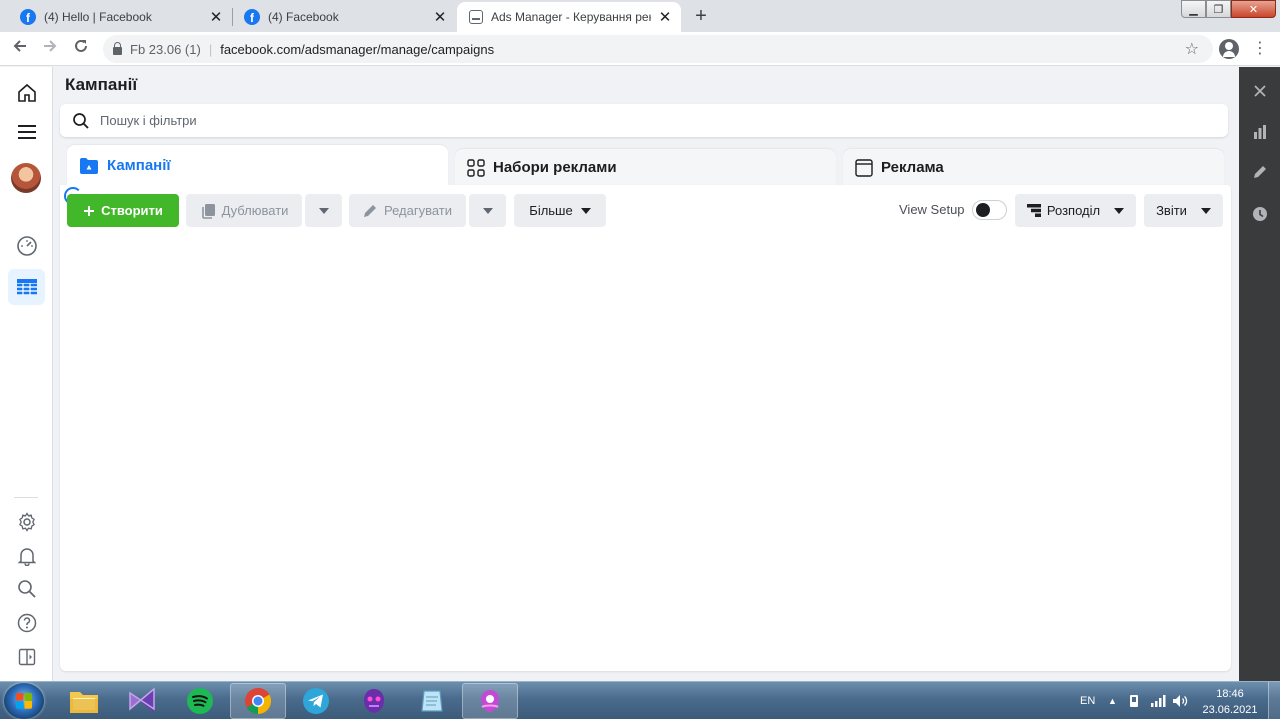 The image size is (1280, 719). What do you see at coordinates (1218, 9) in the screenshot?
I see `window-maximize-button: ❐` at bounding box center [1218, 9].